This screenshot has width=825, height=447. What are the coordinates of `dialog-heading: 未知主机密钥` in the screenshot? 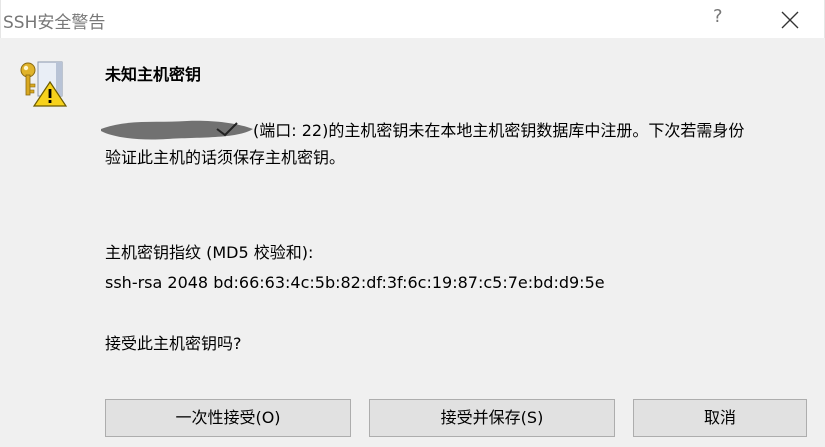 It's located at (153, 74).